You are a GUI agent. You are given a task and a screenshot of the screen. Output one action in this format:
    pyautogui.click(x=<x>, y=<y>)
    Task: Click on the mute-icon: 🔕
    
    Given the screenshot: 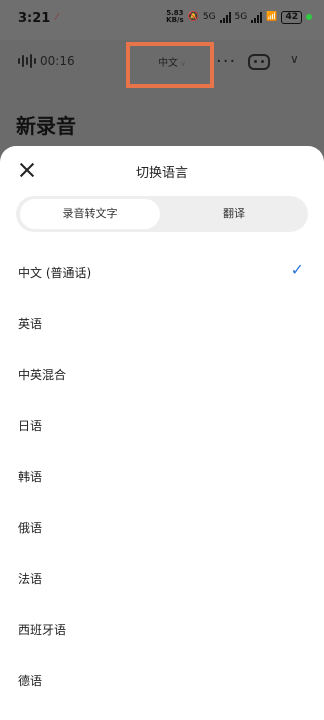 What is the action you would take?
    pyautogui.click(x=193, y=17)
    